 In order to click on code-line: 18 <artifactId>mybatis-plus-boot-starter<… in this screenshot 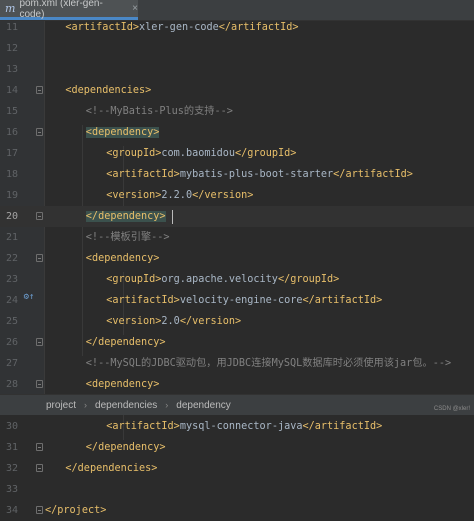, I will do `click(237, 174)`.